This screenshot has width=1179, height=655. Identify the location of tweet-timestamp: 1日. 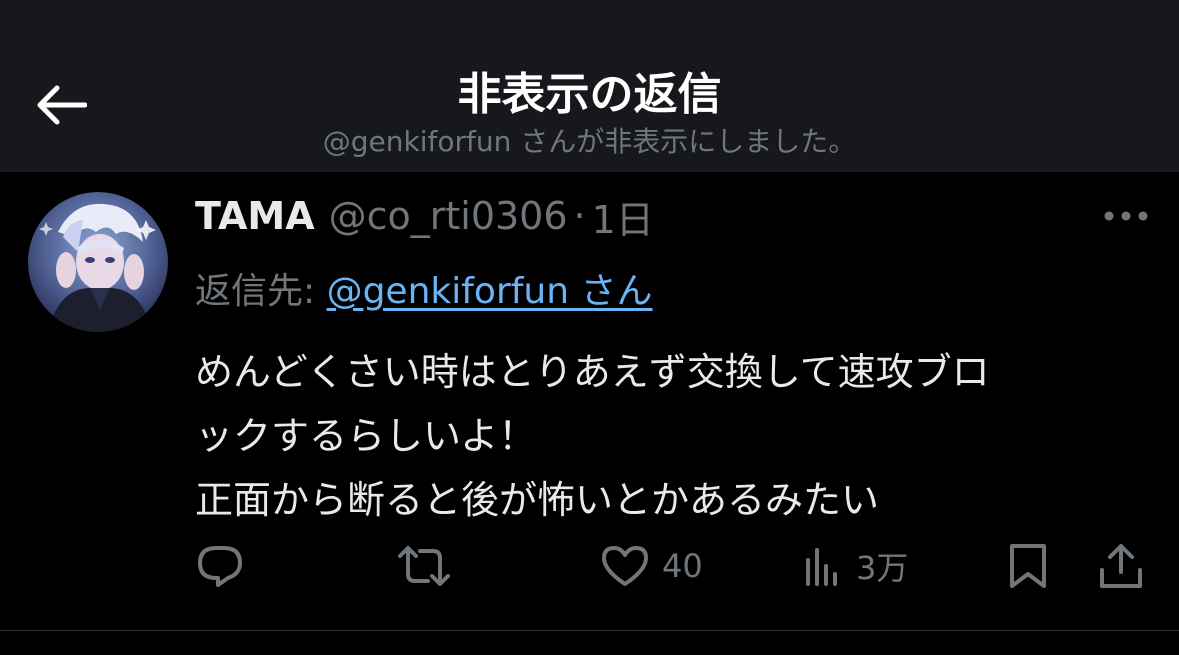
(623, 216).